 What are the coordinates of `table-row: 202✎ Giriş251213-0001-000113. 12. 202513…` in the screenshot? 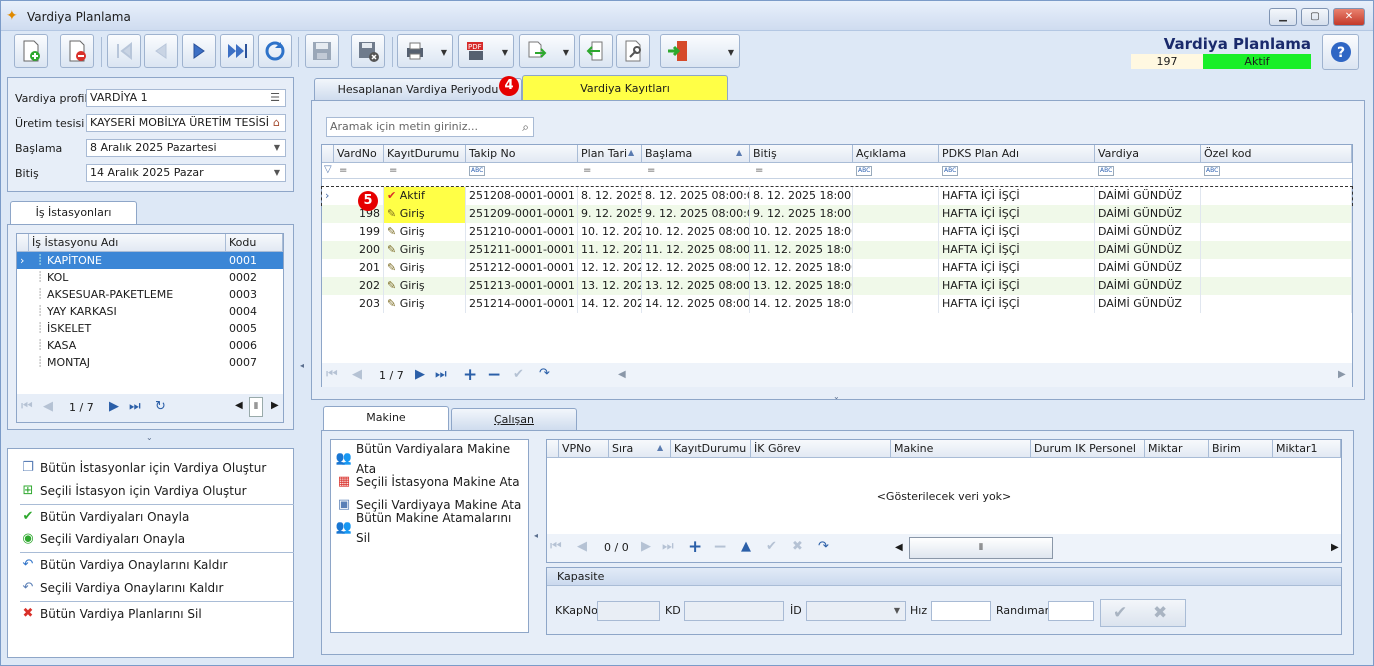 It's located at (837, 286).